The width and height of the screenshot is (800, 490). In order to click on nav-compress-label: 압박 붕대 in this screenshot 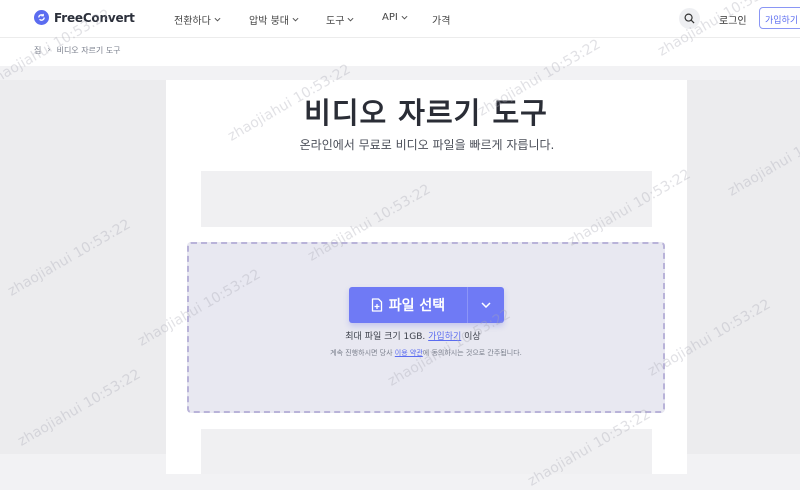, I will do `click(269, 21)`.